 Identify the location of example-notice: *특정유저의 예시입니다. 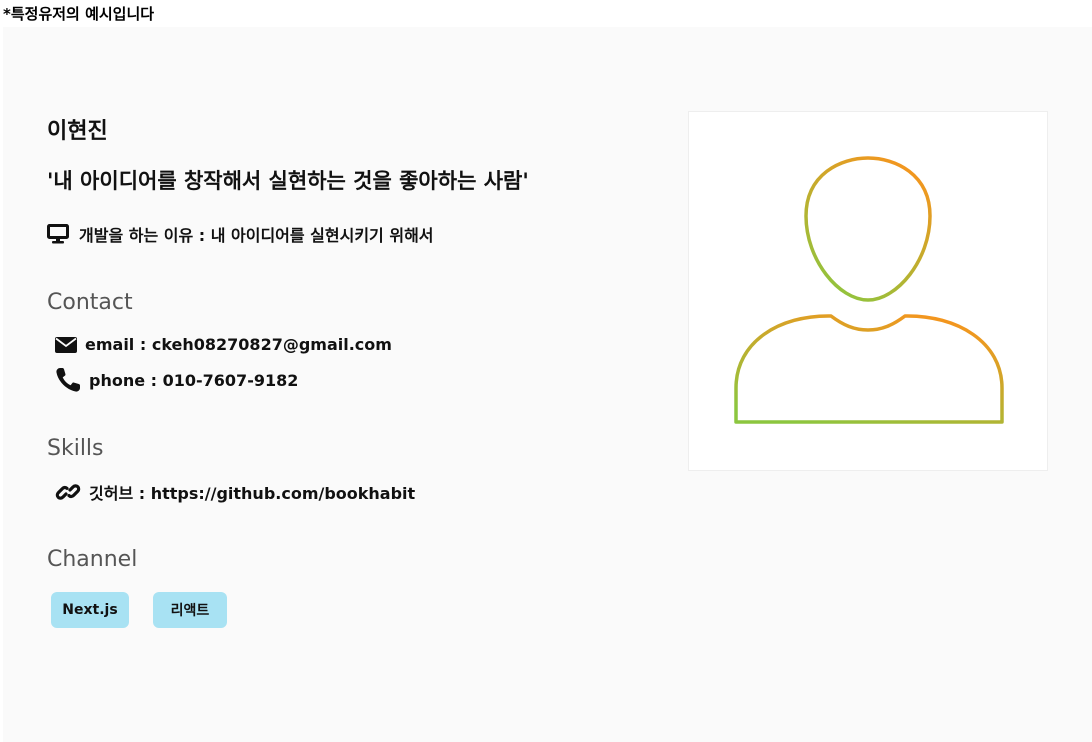
(79, 14).